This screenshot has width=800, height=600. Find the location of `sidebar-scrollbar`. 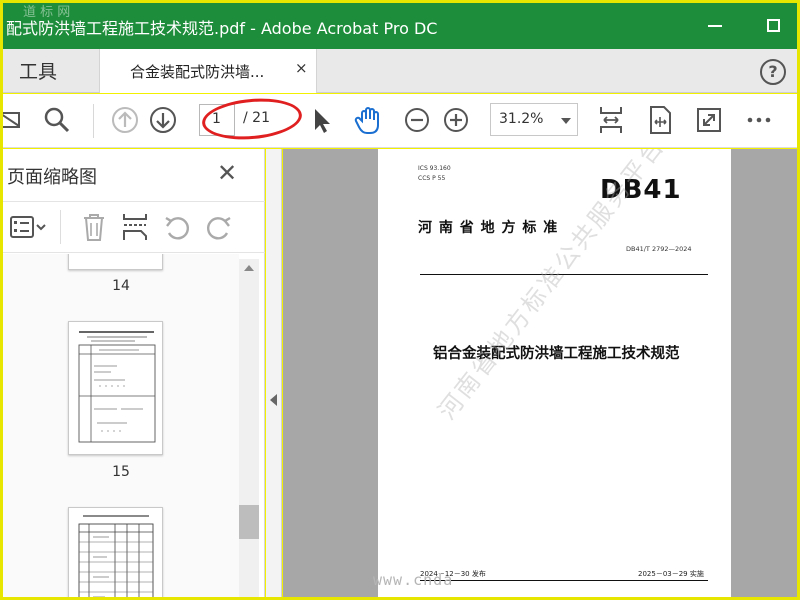

sidebar-scrollbar is located at coordinates (249, 428).